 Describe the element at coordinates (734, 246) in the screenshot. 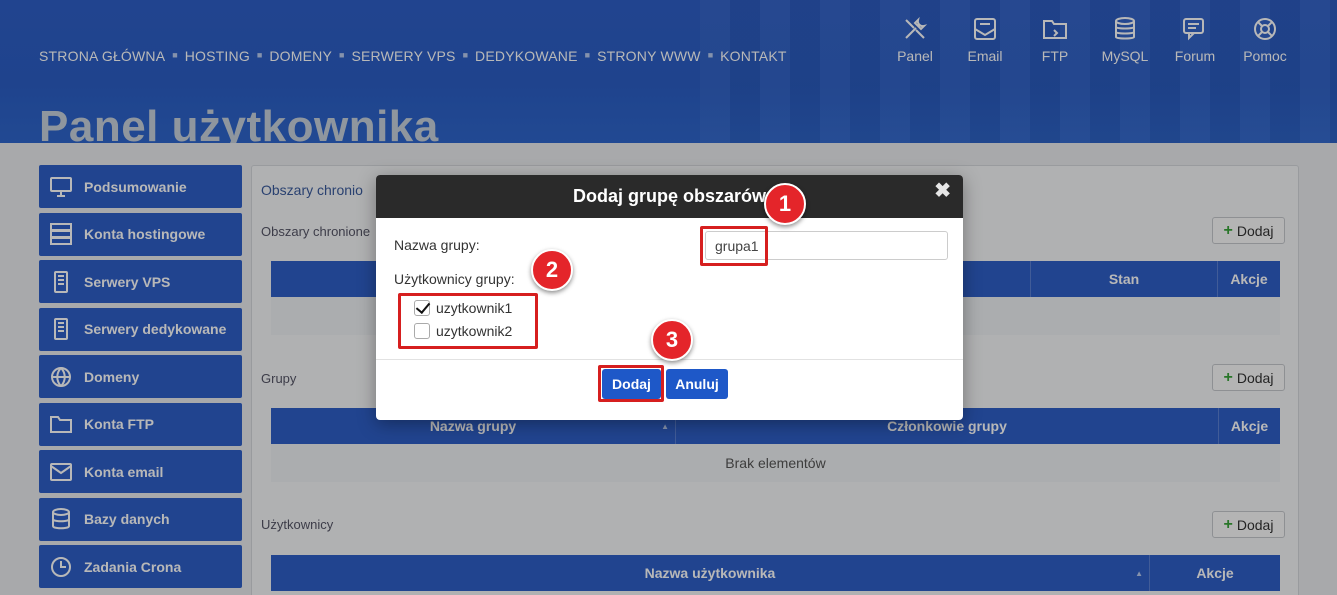

I see `highlight-group-name` at that location.